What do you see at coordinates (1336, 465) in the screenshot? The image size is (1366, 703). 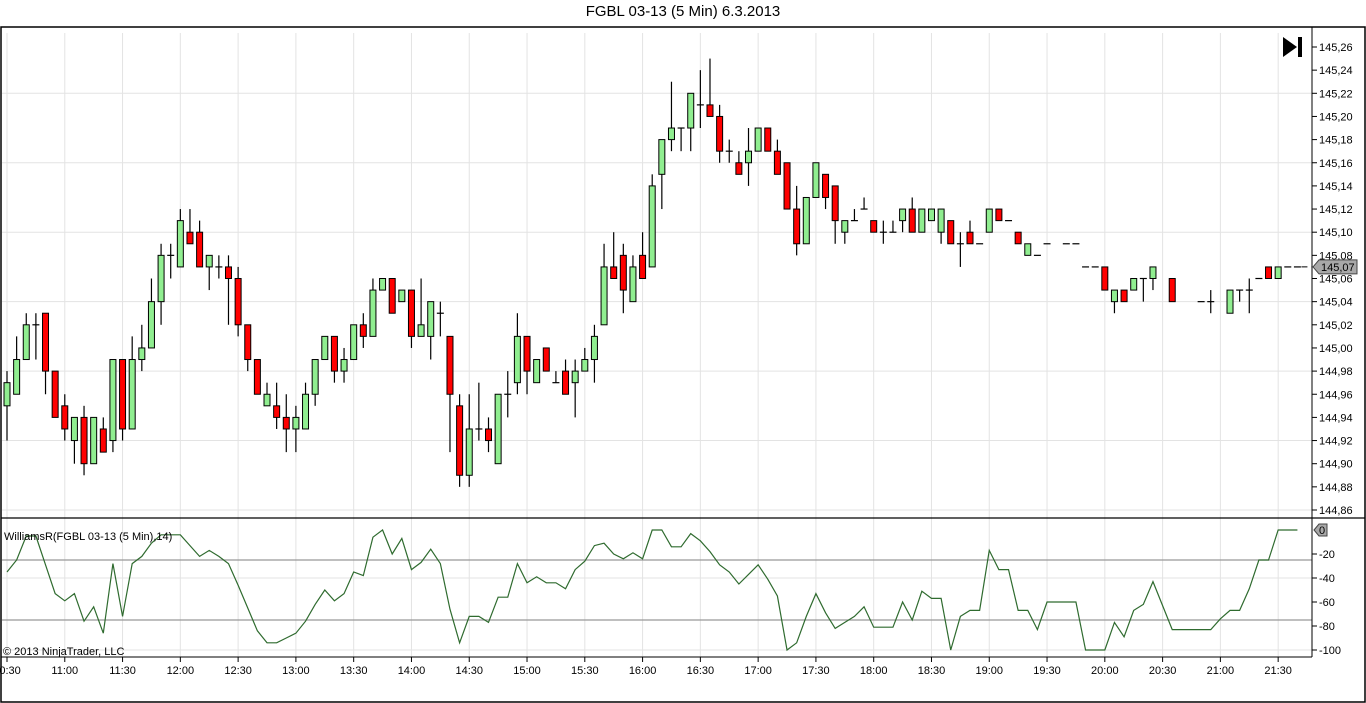 I see `y-tick-label: 144,90` at bounding box center [1336, 465].